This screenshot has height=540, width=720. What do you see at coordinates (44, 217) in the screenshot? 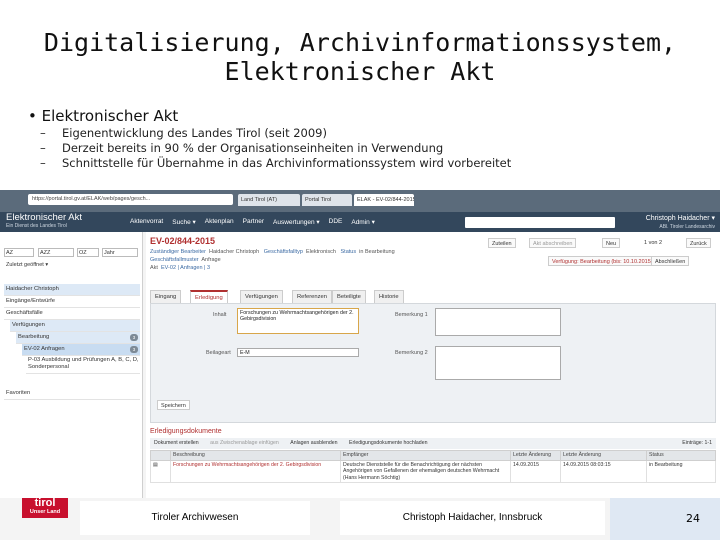
I see `app-logo-title: Elektronischer Akt` at bounding box center [44, 217].